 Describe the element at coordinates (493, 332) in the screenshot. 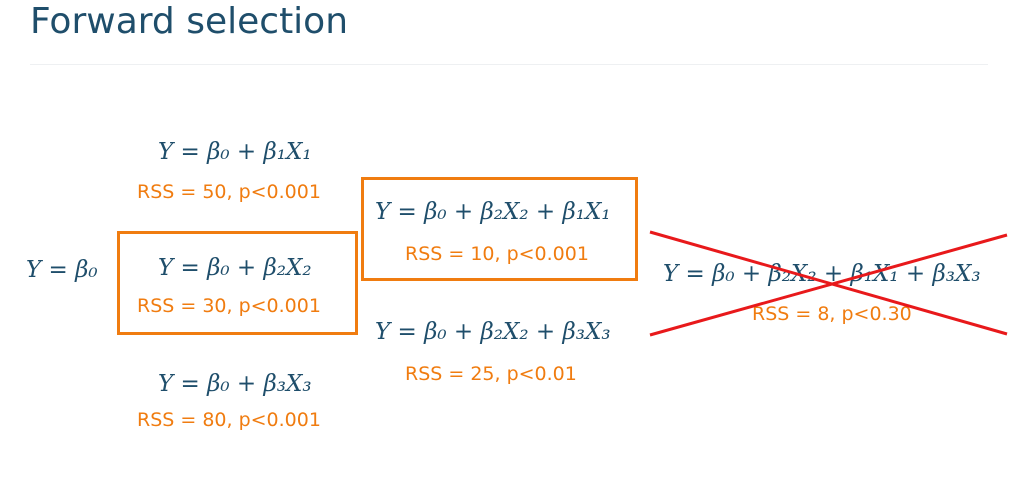

I see `step2-x3-equation: Y = β₀ + β₂X₂ + β₃X₃` at that location.